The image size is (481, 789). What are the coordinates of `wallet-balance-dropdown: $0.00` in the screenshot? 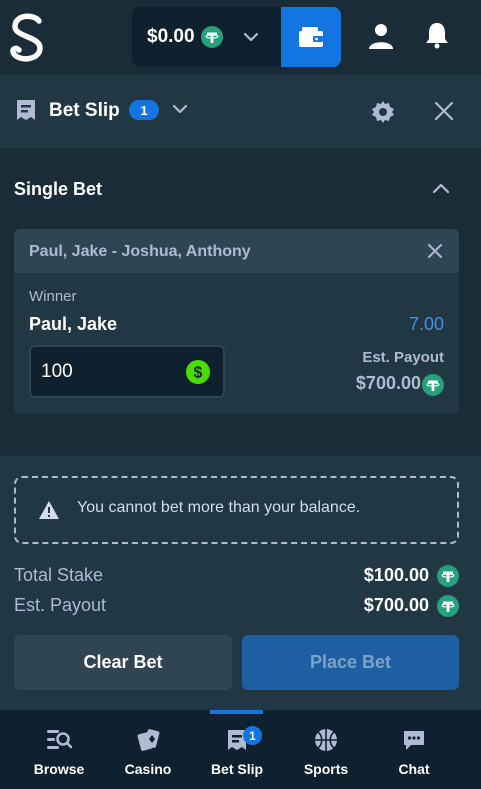 It's located at (206, 37).